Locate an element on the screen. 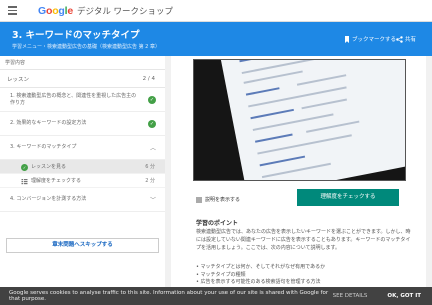  bookmark-label: ブックマークする is located at coordinates (374, 40).